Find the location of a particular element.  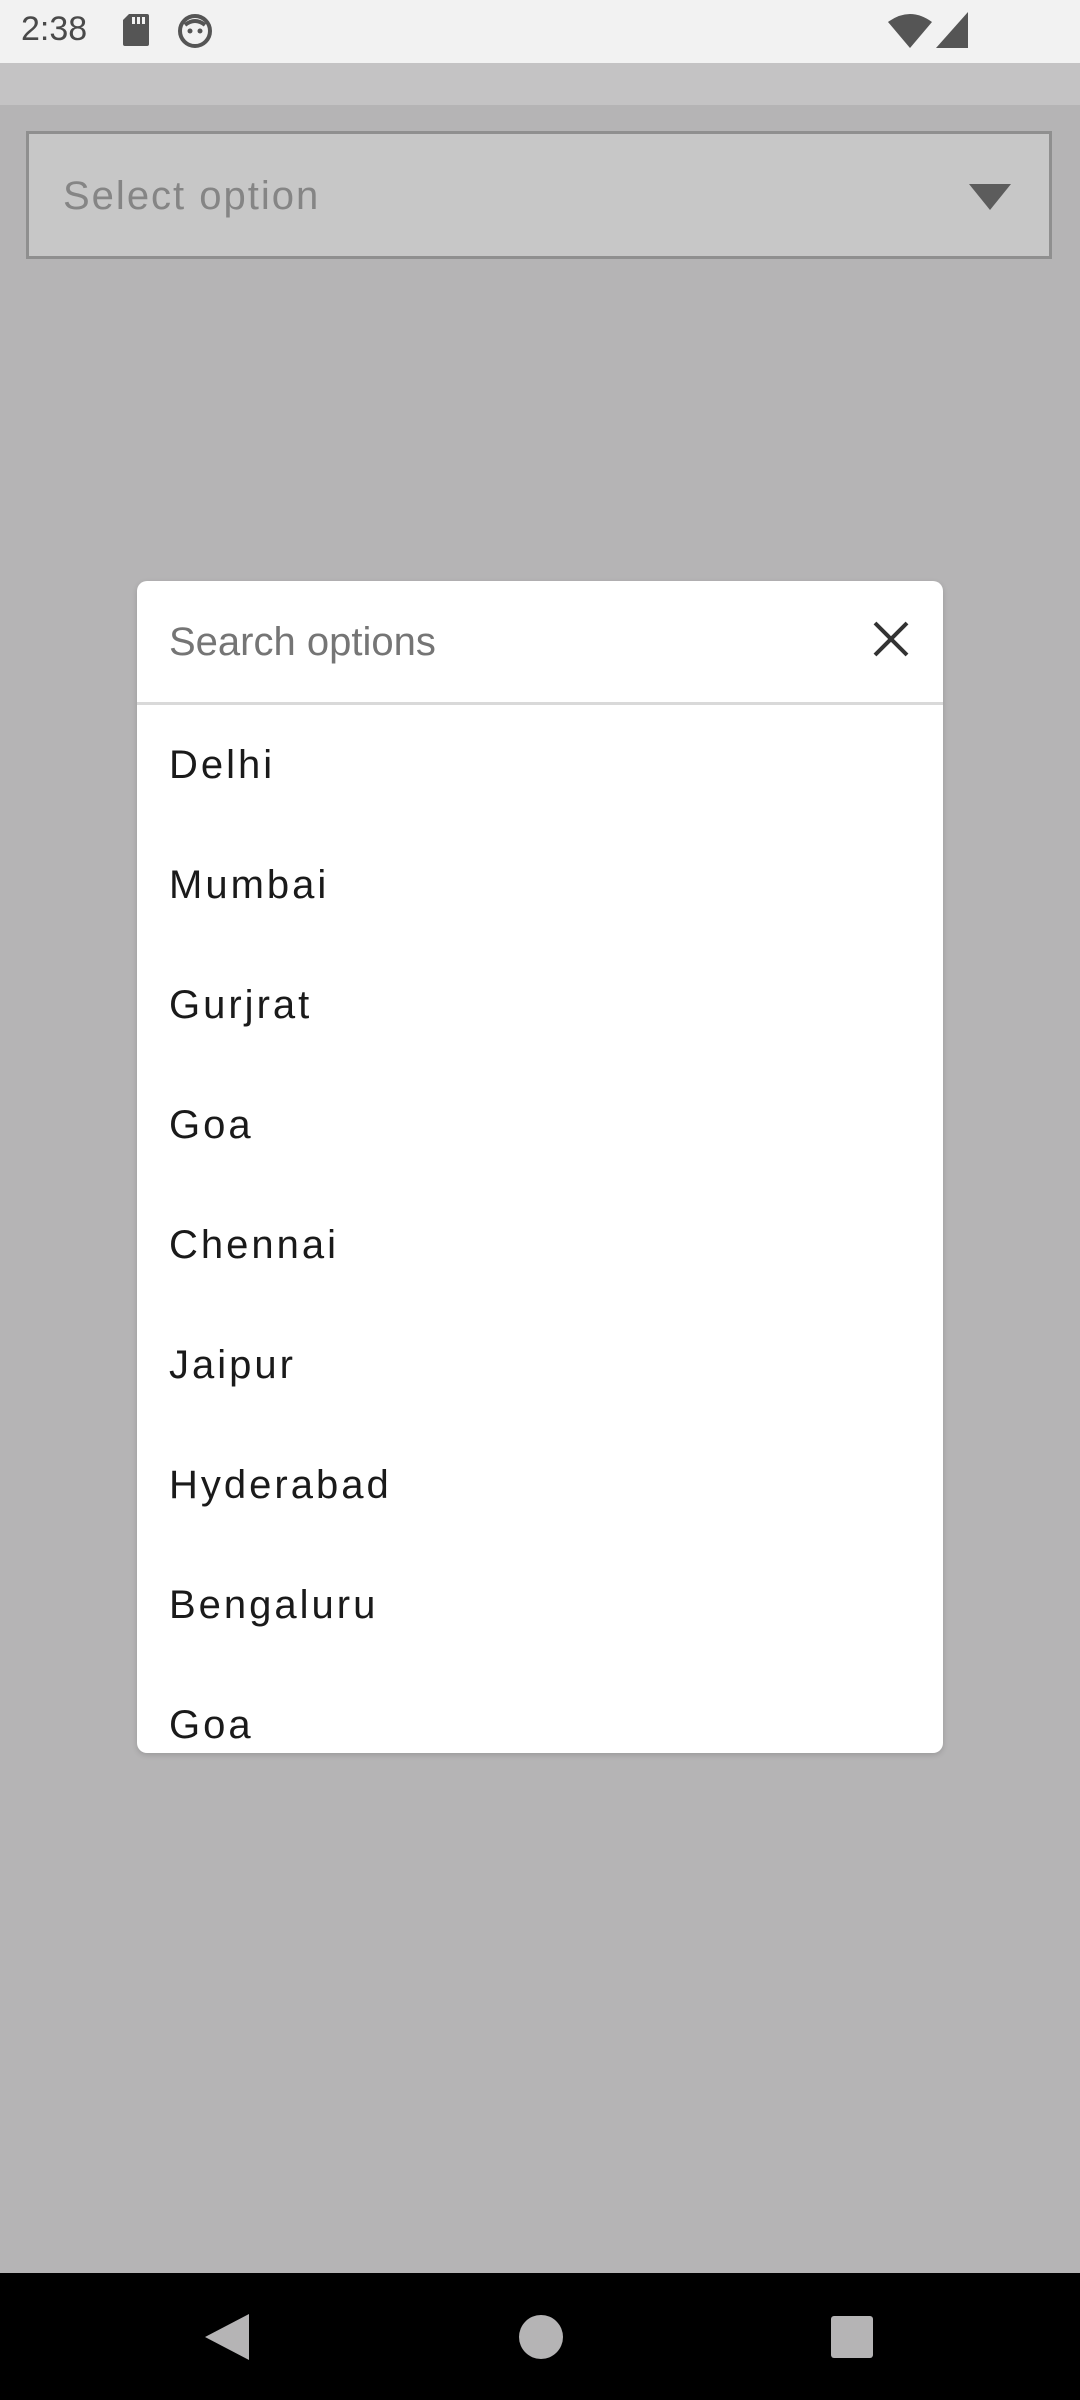

close-icon is located at coordinates (891, 641).